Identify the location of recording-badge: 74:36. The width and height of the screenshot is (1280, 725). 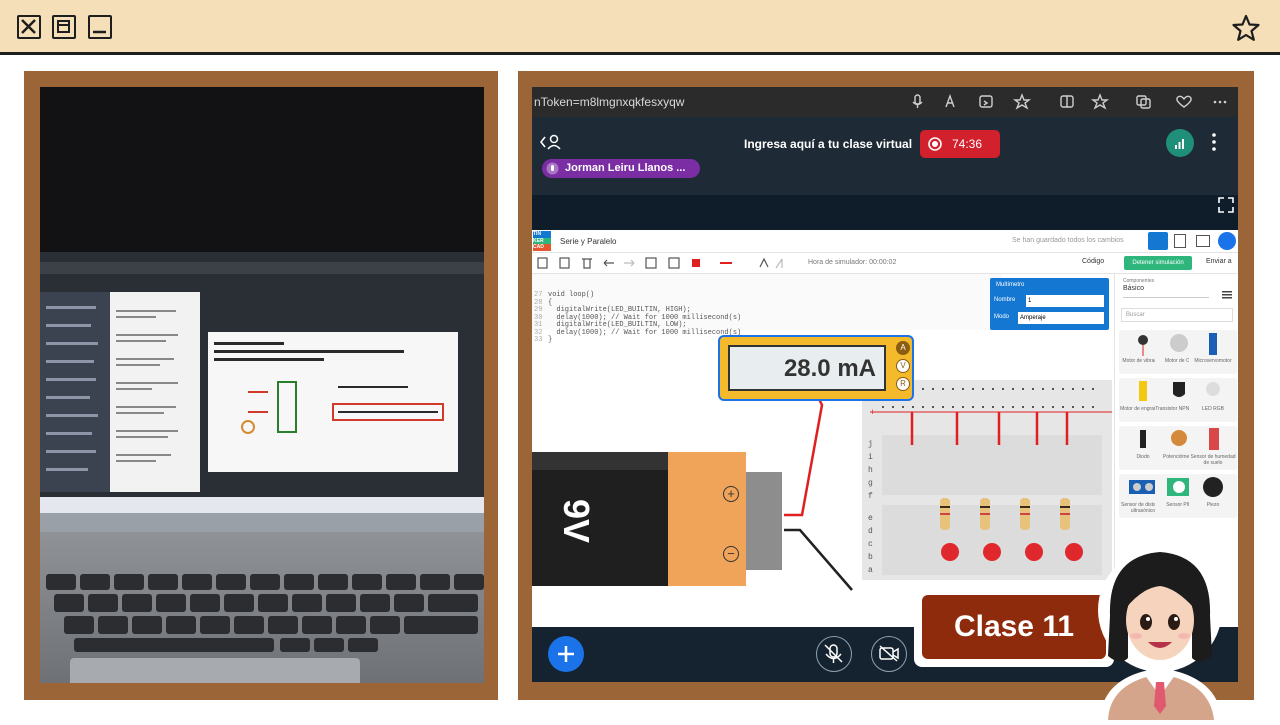
(960, 144).